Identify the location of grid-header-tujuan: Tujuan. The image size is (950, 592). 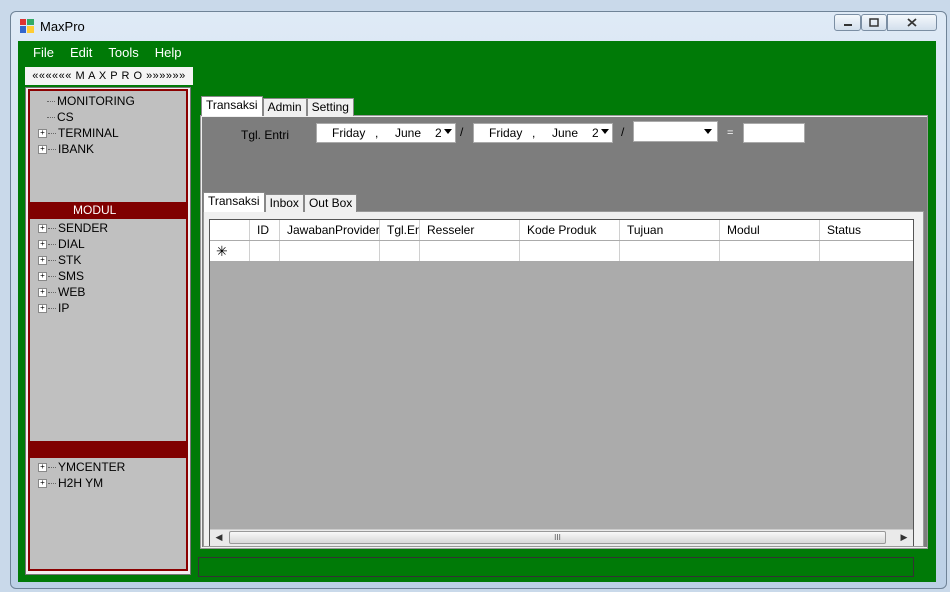
(670, 230).